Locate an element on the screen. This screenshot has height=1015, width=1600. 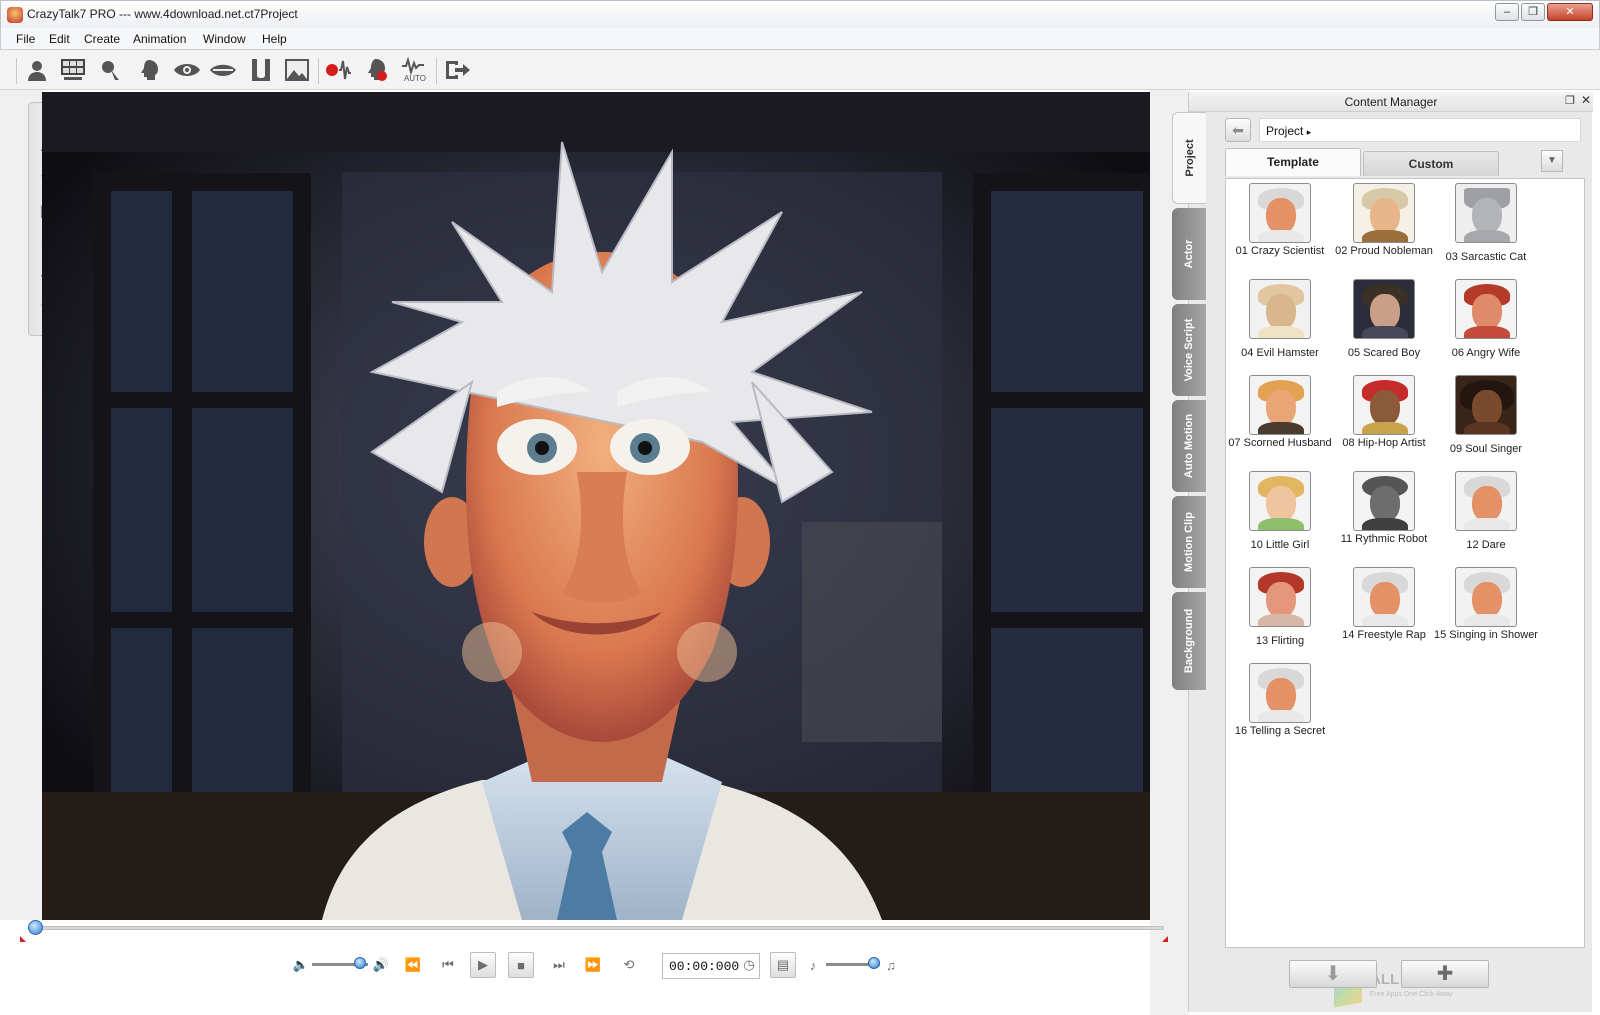
speed-slow-icon: ♪ is located at coordinates (813, 965).